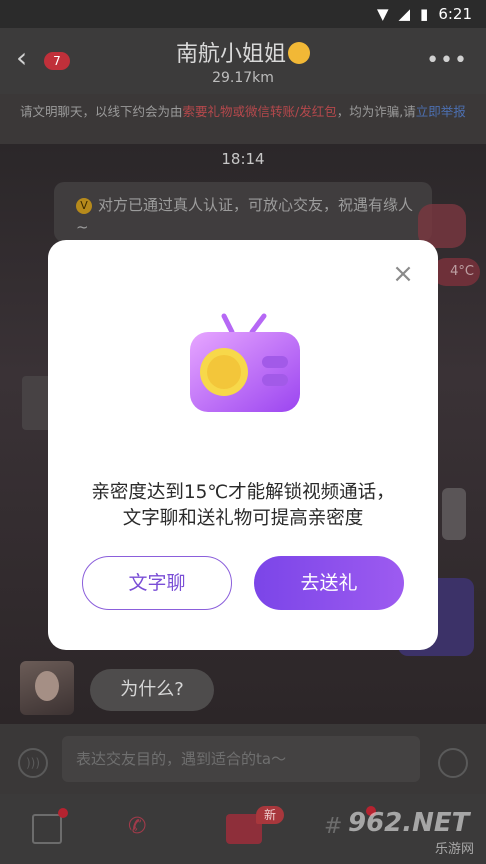 The width and height of the screenshot is (486, 864). What do you see at coordinates (403, 274) in the screenshot?
I see `close-icon: ×` at bounding box center [403, 274].